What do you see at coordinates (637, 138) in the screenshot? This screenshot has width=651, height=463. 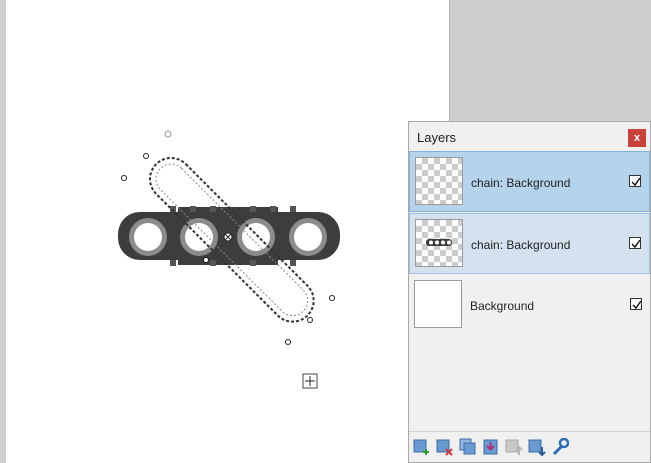 I see `close-button: x` at bounding box center [637, 138].